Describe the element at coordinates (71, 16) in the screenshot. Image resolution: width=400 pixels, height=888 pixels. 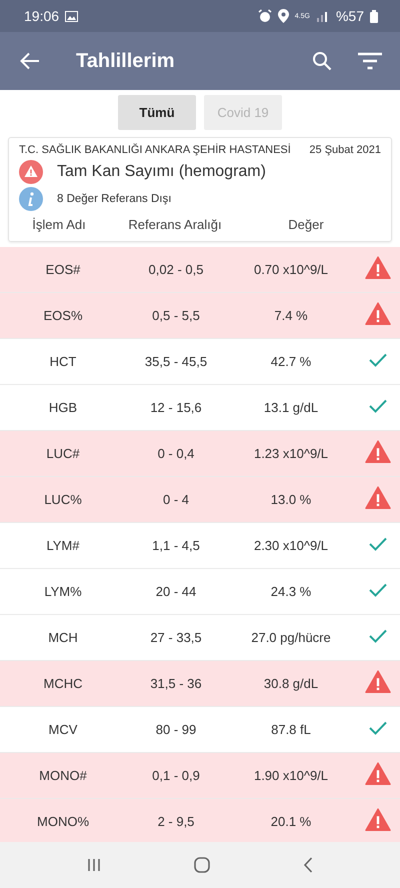
I see `image-icon` at that location.